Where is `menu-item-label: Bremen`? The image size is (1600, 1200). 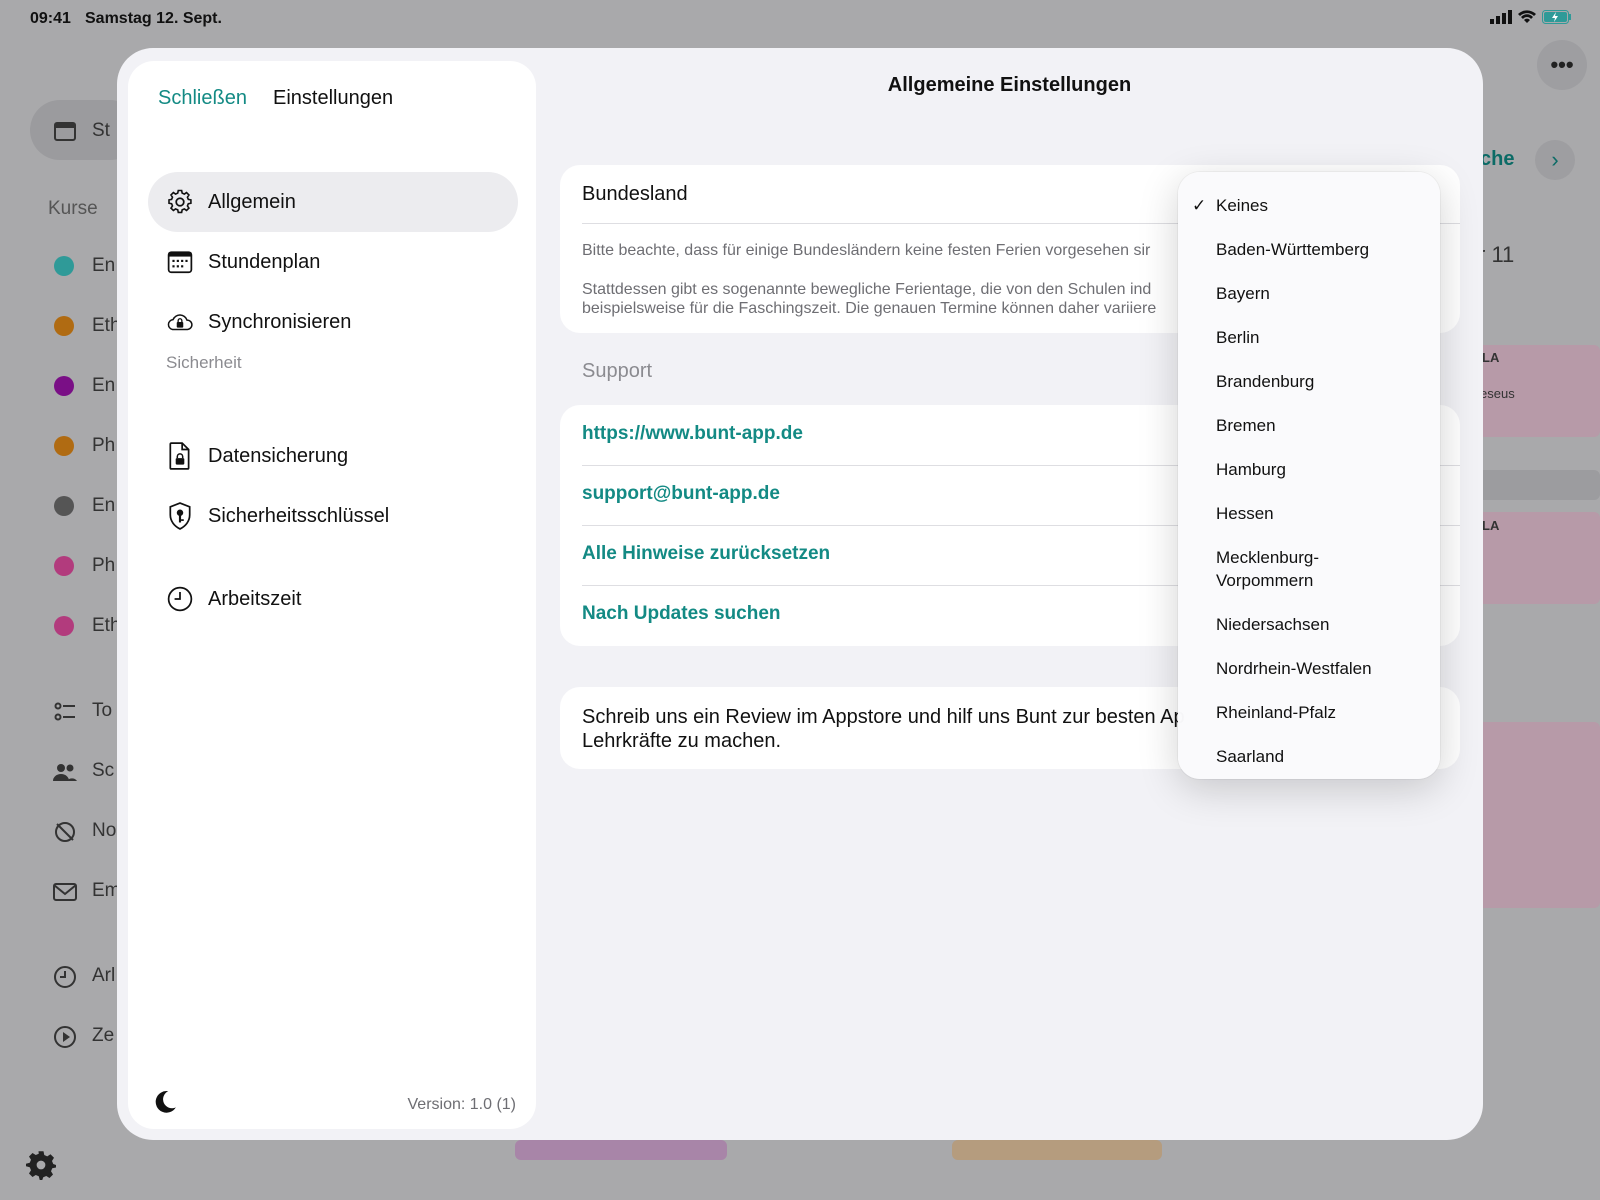 menu-item-label: Bremen is located at coordinates (1246, 425).